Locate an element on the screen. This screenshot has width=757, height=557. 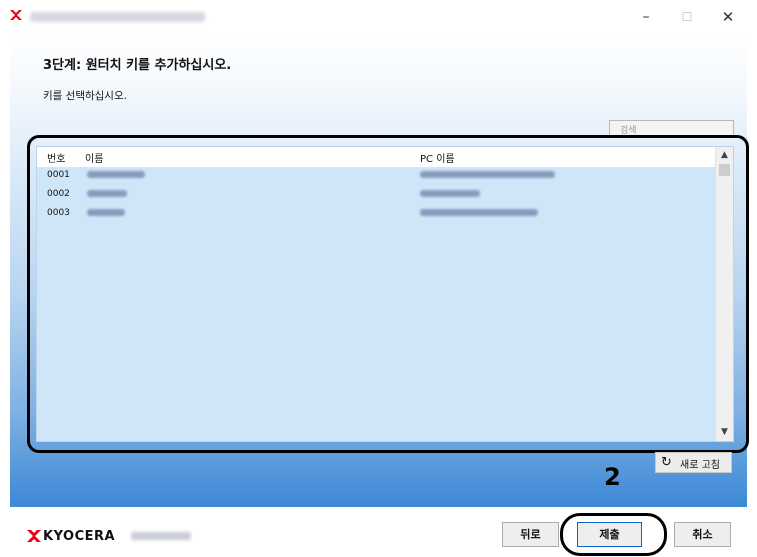
page-subtitle: 키를 선택하십시오. is located at coordinates (85, 96).